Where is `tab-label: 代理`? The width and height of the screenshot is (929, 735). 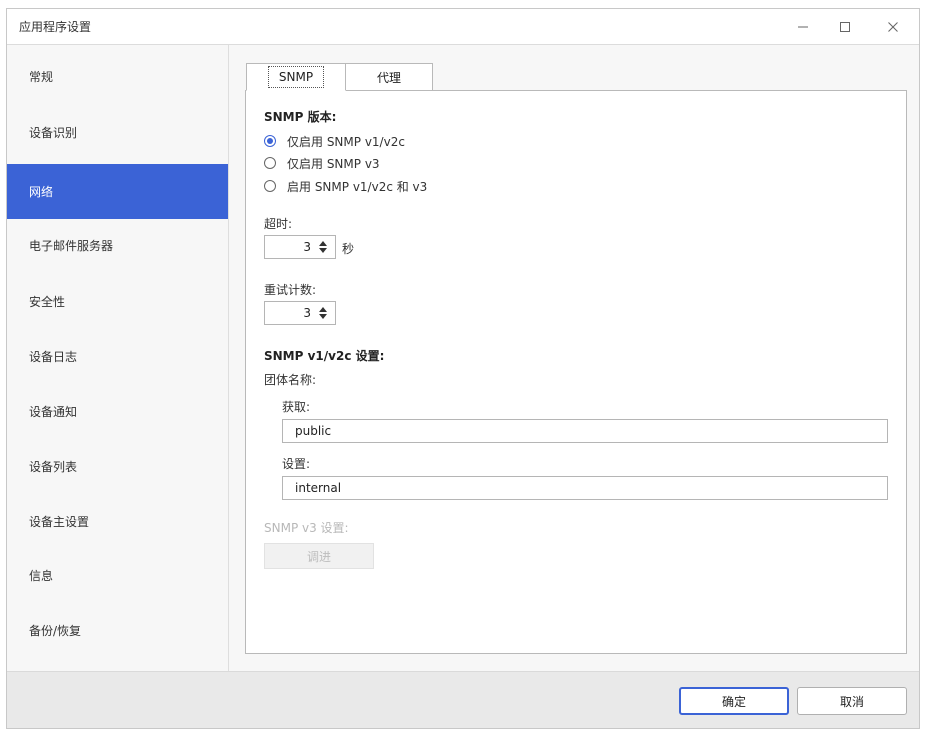 tab-label: 代理 is located at coordinates (388, 77).